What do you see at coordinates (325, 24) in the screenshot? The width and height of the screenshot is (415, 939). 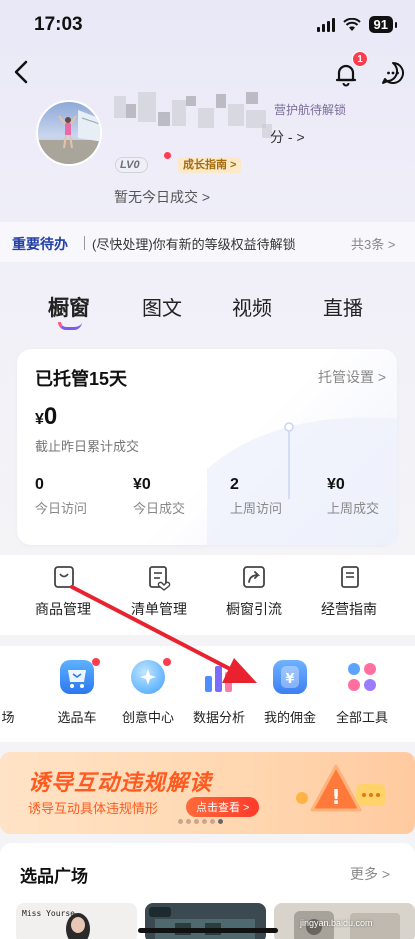 I see `signal-icon` at bounding box center [325, 24].